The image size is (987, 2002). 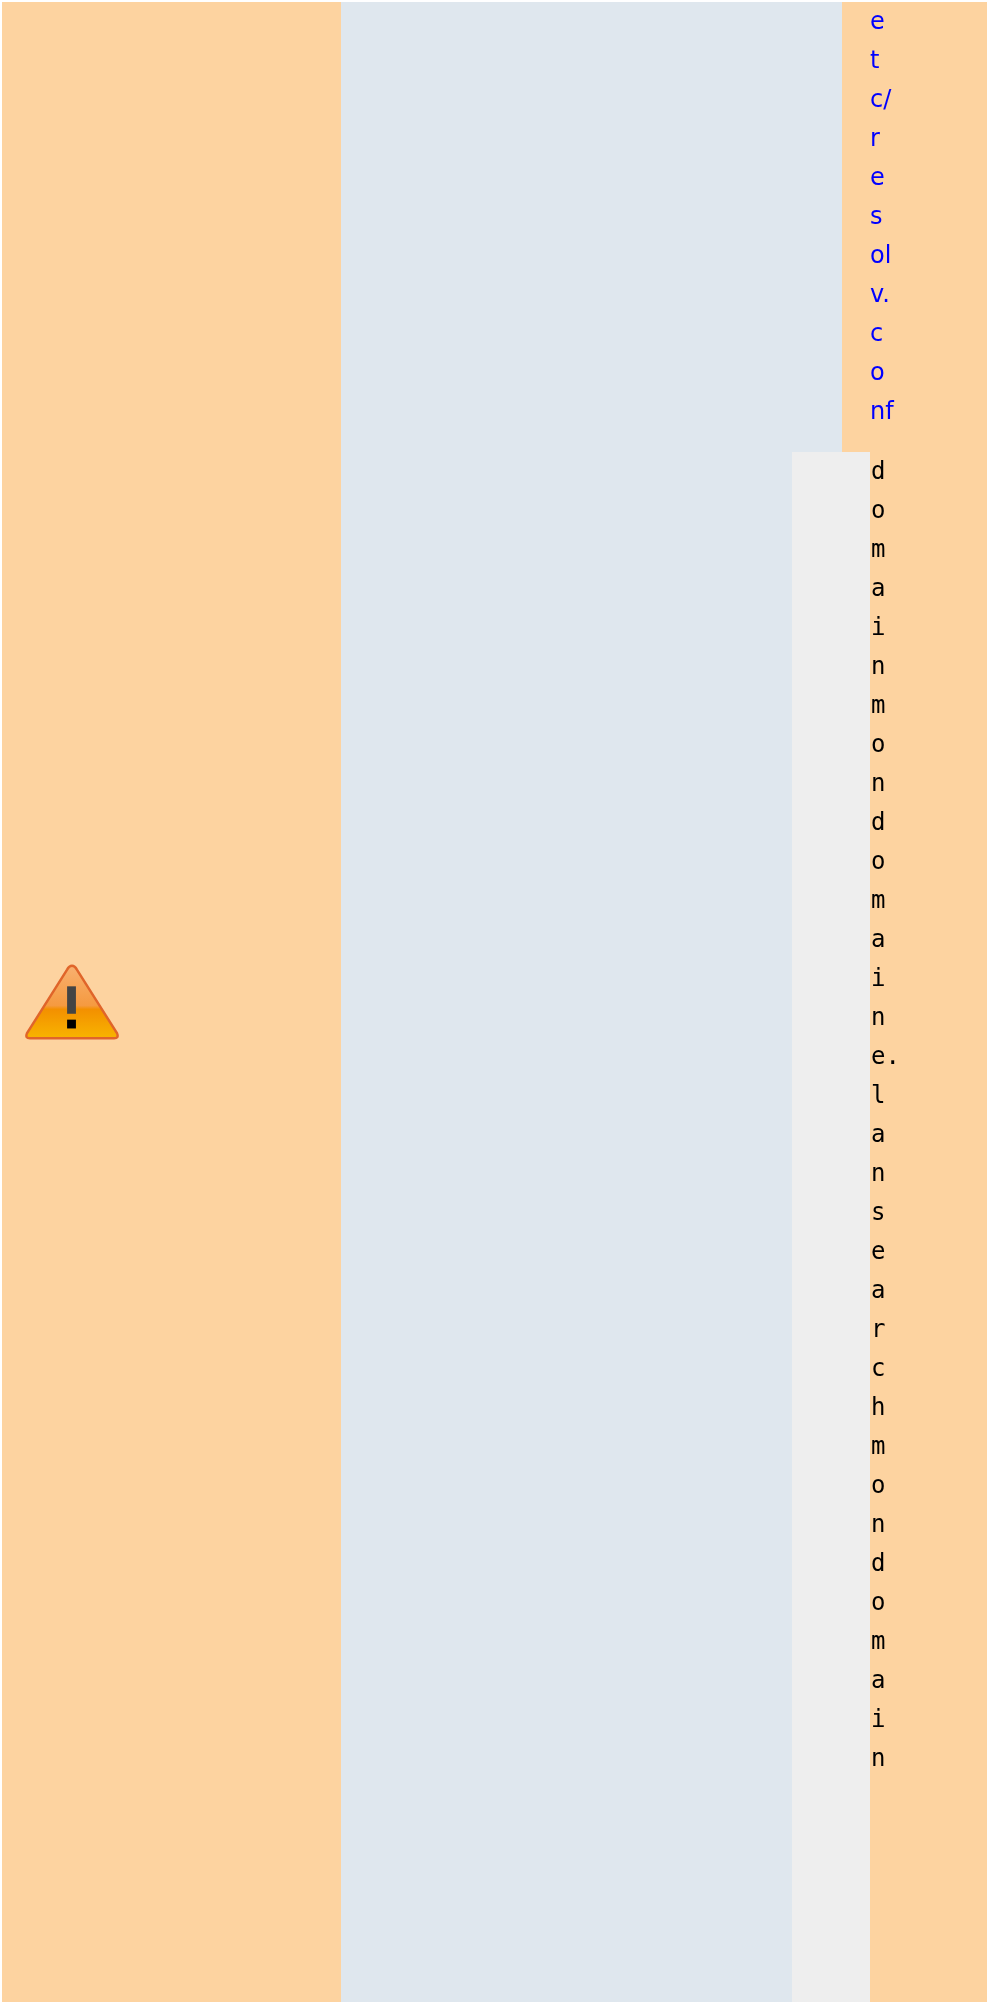 What do you see at coordinates (72, 1002) in the screenshot?
I see `warning-icon` at bounding box center [72, 1002].